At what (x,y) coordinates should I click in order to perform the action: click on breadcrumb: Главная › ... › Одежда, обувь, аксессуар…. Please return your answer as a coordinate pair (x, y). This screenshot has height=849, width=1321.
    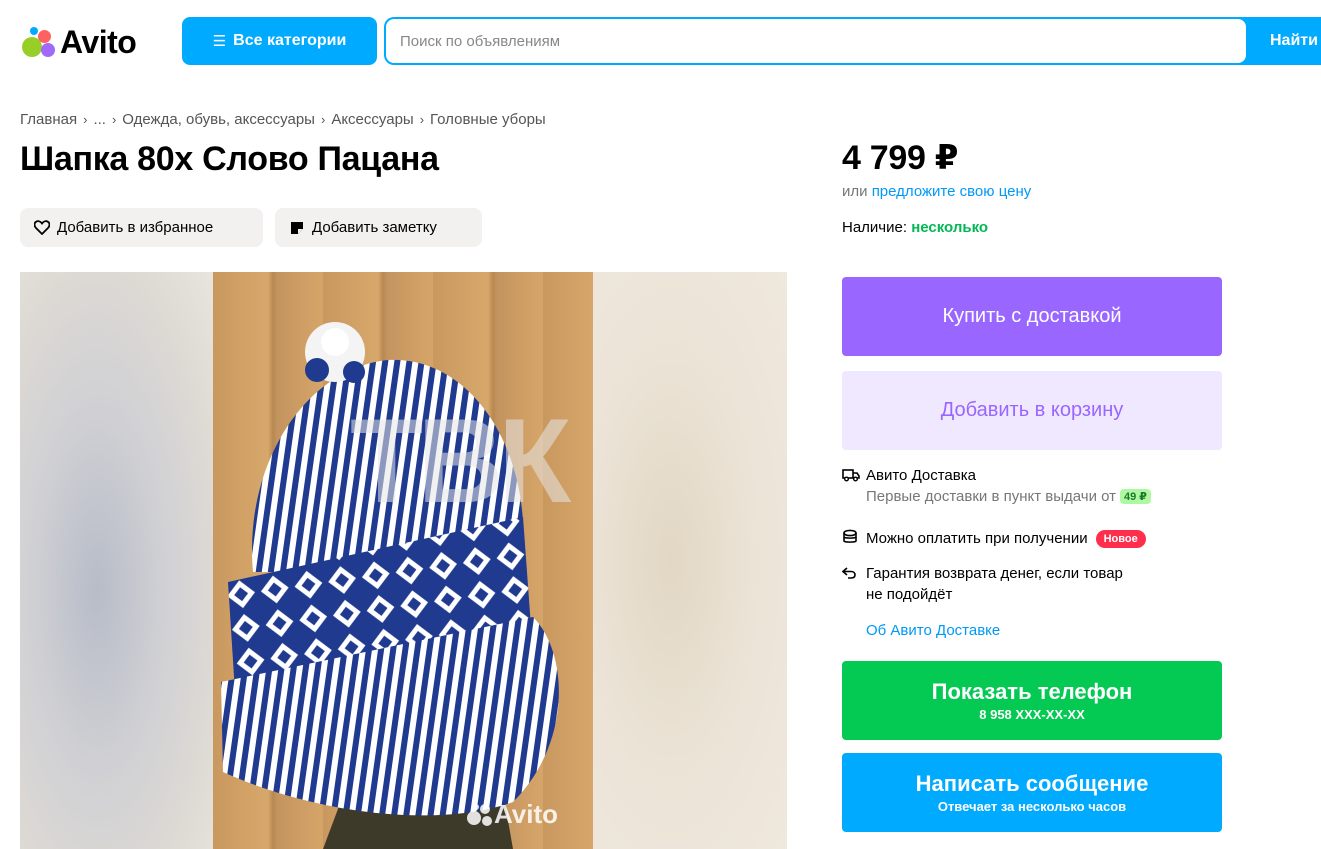
    Looking at the image, I should click on (283, 119).